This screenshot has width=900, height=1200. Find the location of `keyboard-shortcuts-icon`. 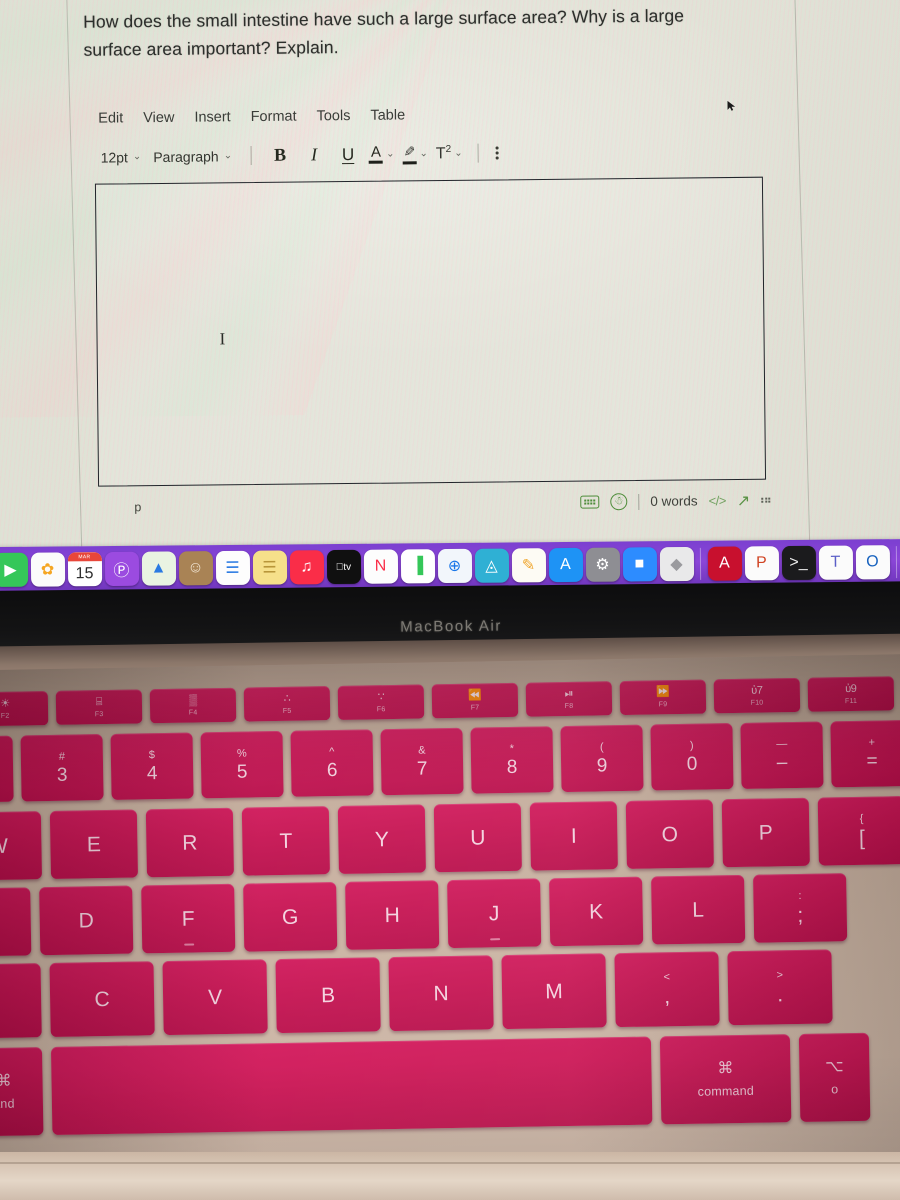

keyboard-shortcuts-icon is located at coordinates (590, 502).